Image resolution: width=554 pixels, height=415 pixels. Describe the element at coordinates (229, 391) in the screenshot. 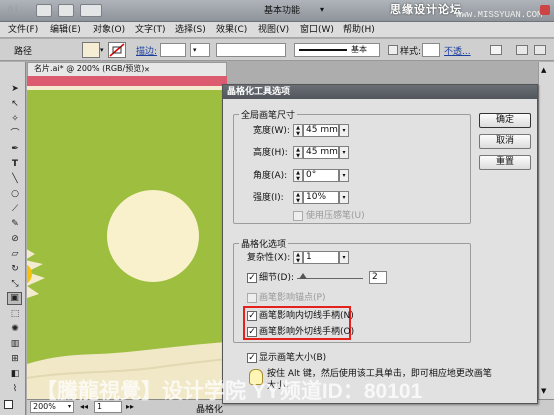

I see `bottom-watermark: 【騰龍視覺】设计学院 YY频道ID：80101` at that location.